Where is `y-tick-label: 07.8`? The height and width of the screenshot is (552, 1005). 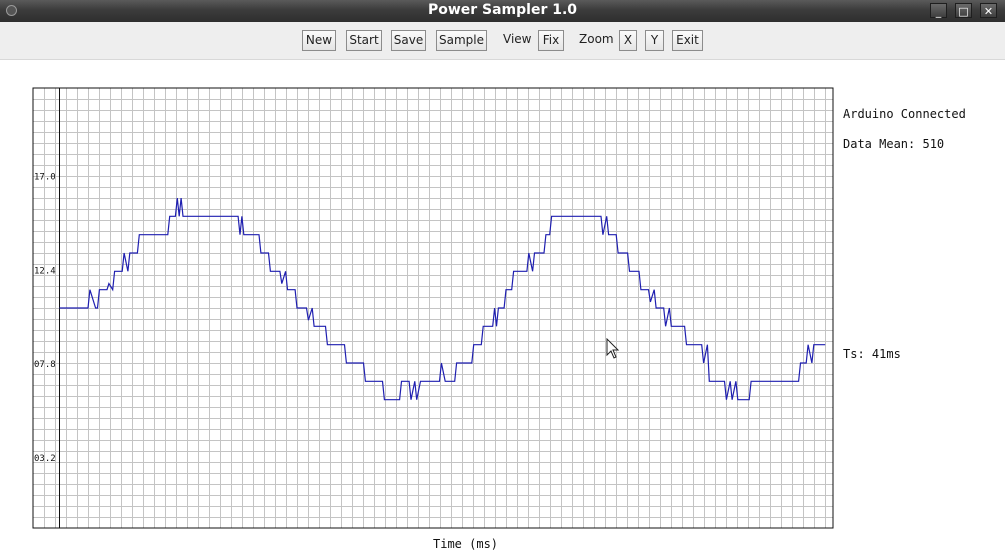
y-tick-label: 07.8 is located at coordinates (45, 365).